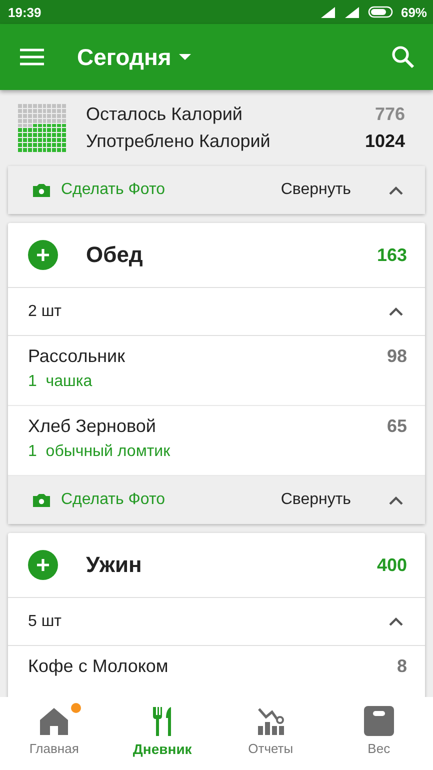  I want to click on item-count: 2 шт, so click(45, 311).